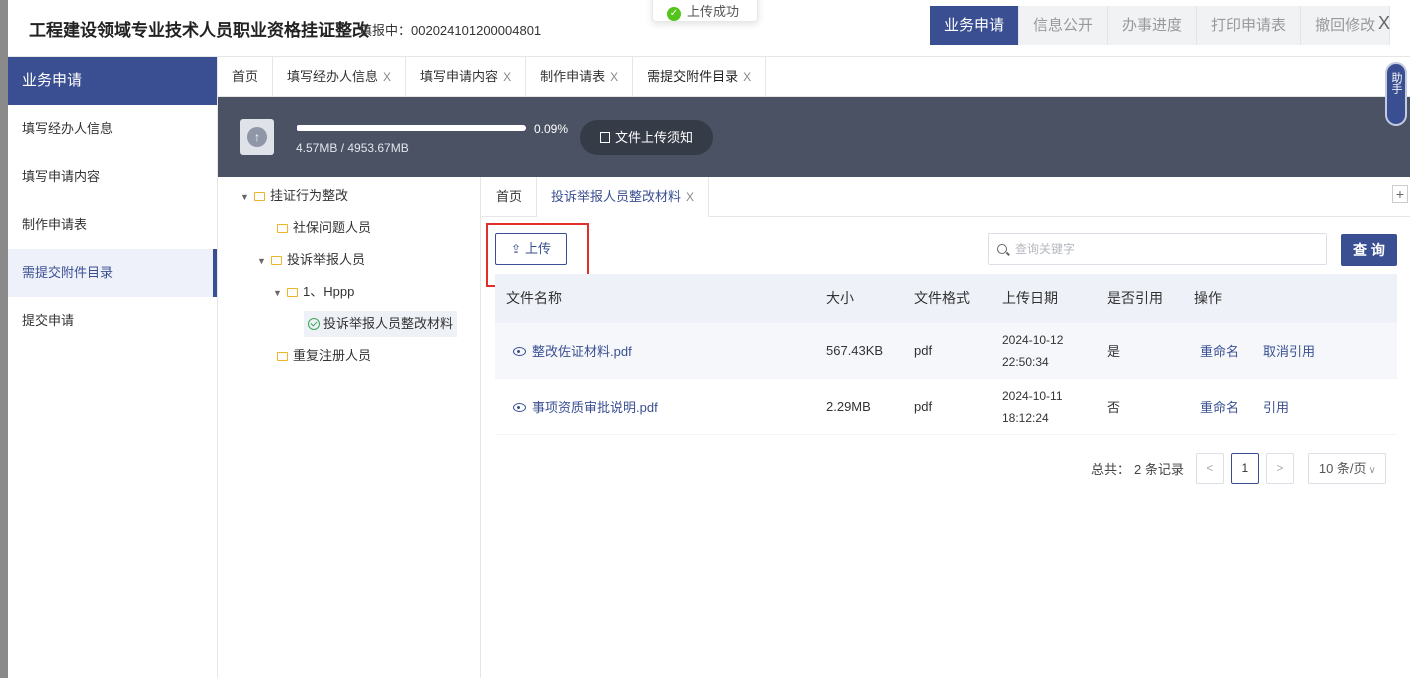 Image resolution: width=1410 pixels, height=678 pixels. I want to click on sidebar: 业务申请 填写经办人信息 填写申请内容 制作申请表 需提交附件目录 提交申请, so click(113, 367).